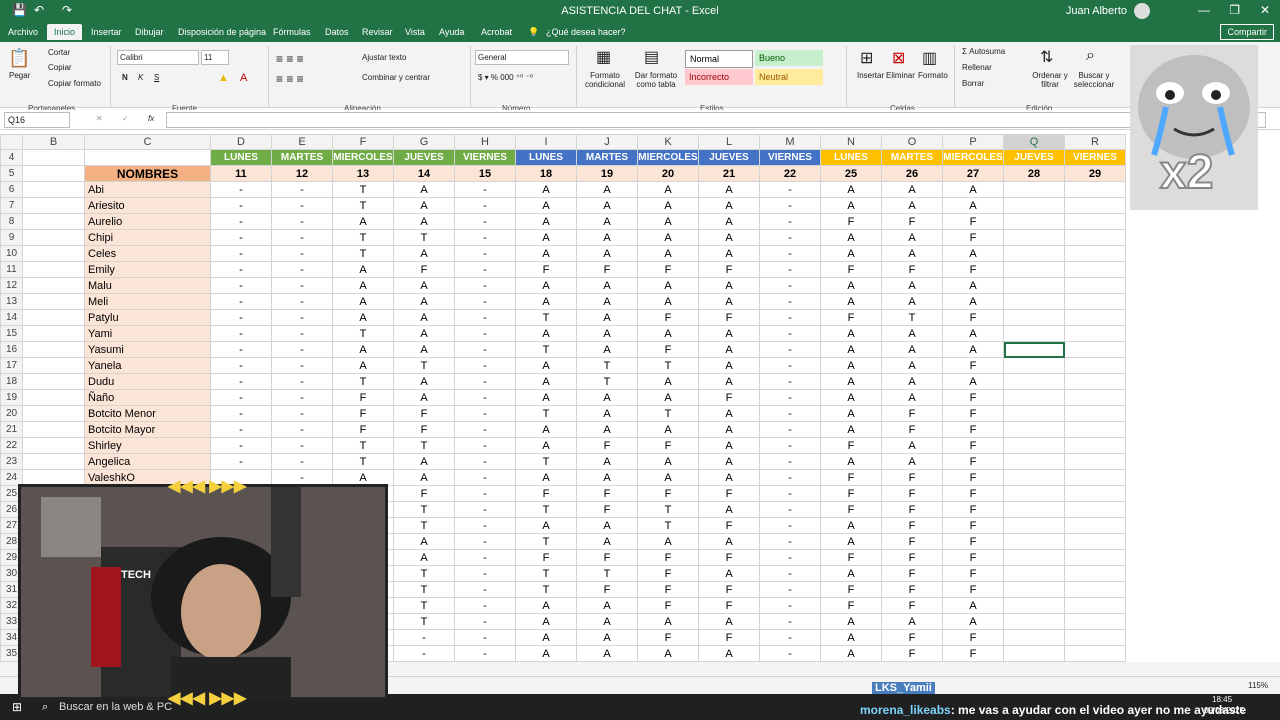 The width and height of the screenshot is (1280, 720). What do you see at coordinates (789, 77) in the screenshot?
I see `style-neutral: Neutral` at bounding box center [789, 77].